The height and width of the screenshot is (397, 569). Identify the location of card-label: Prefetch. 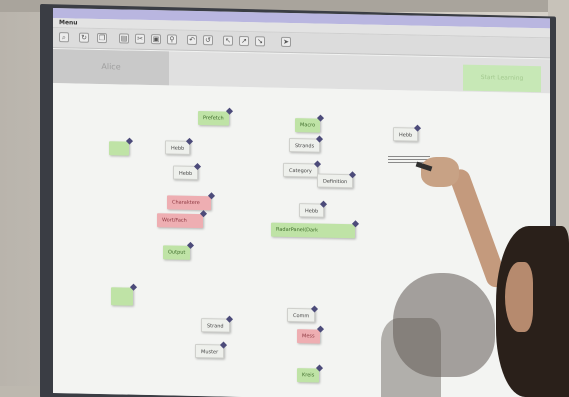
(213, 118).